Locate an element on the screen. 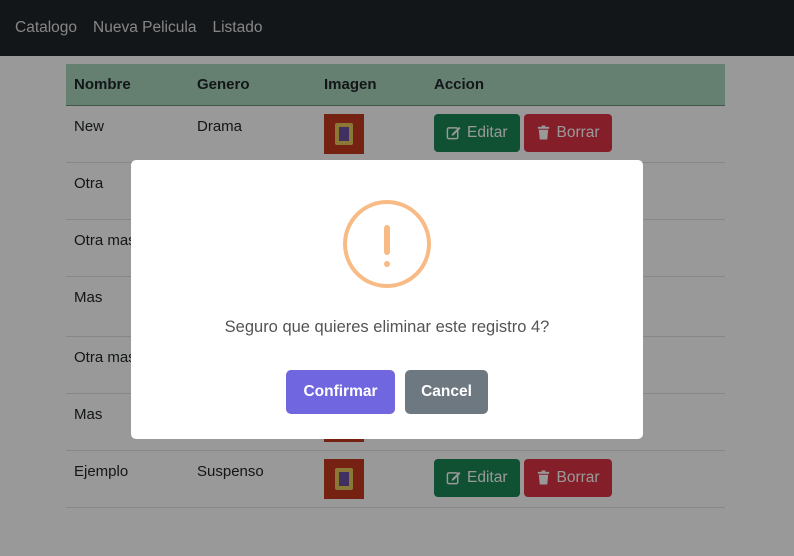 The image size is (794, 556). confirm-button: Confirmar is located at coordinates (340, 392).